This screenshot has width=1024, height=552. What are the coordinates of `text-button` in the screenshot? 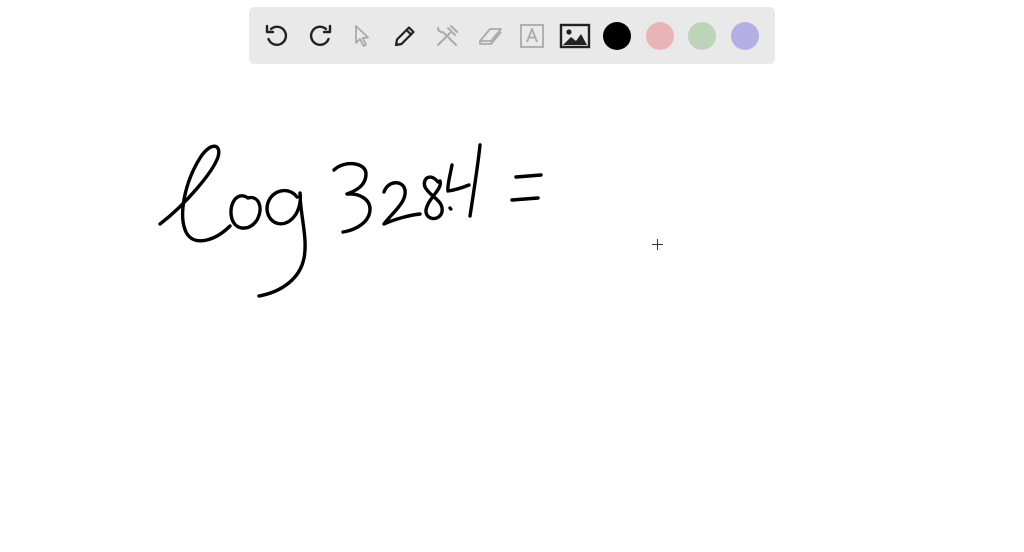 It's located at (532, 36).